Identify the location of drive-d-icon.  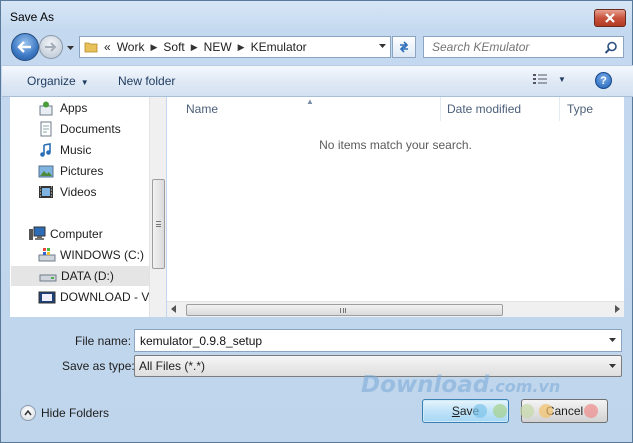
(48, 278).